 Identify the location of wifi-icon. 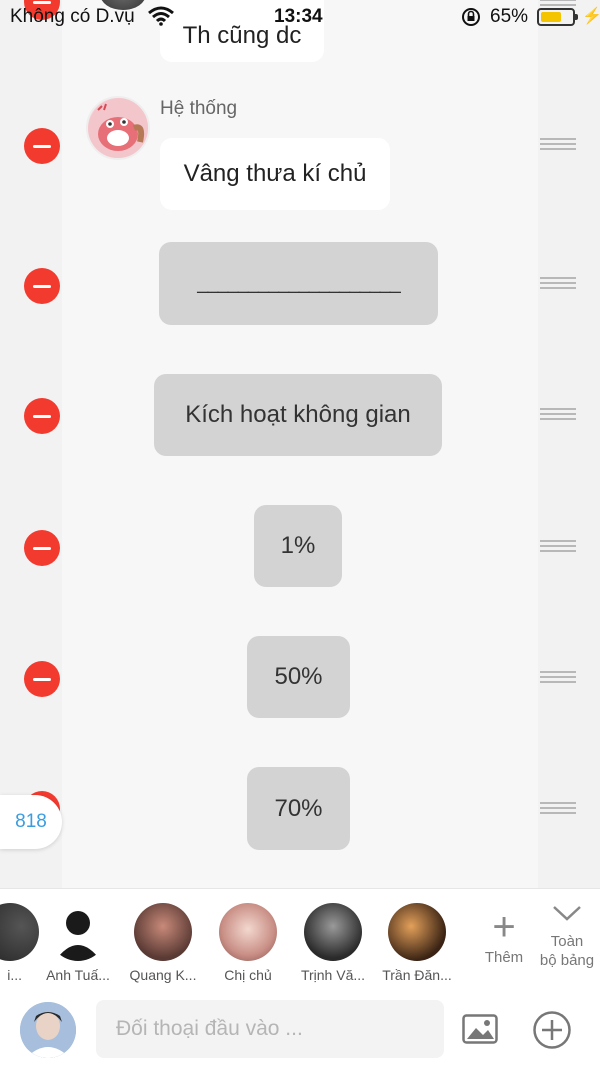
(161, 16).